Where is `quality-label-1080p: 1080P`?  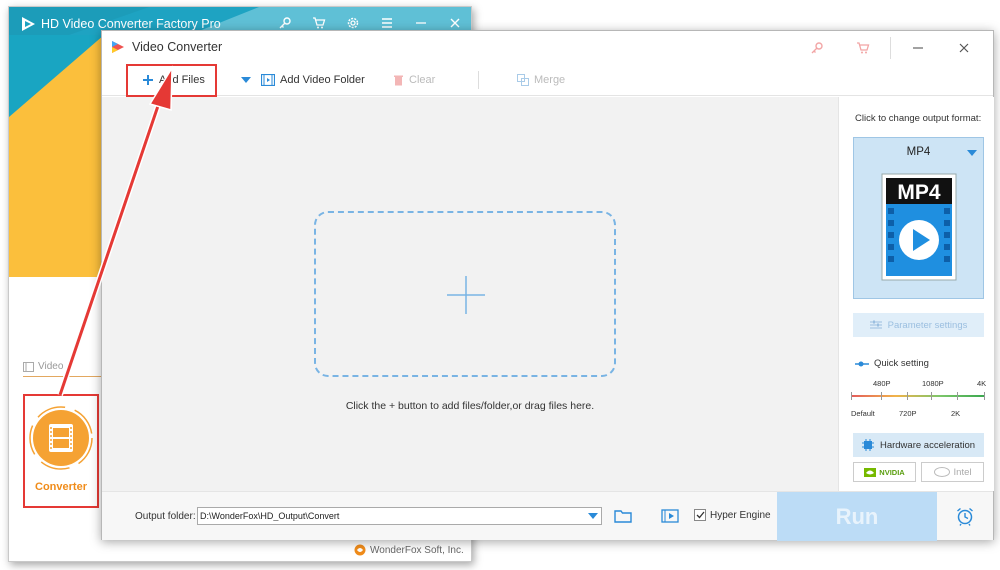 quality-label-1080p: 1080P is located at coordinates (933, 383).